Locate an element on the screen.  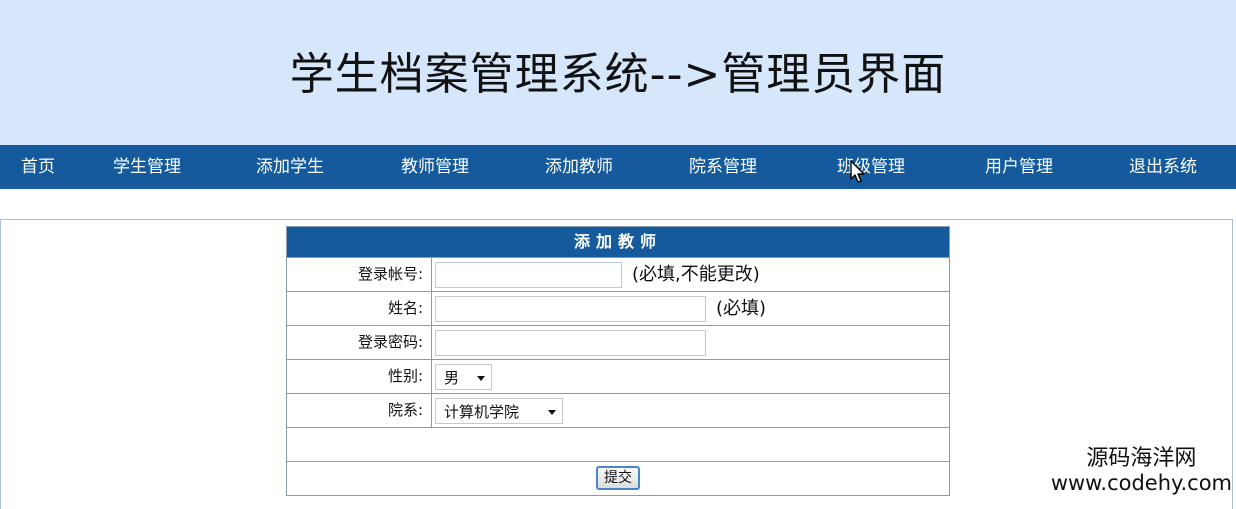
department-label: 院系: is located at coordinates (359, 410).